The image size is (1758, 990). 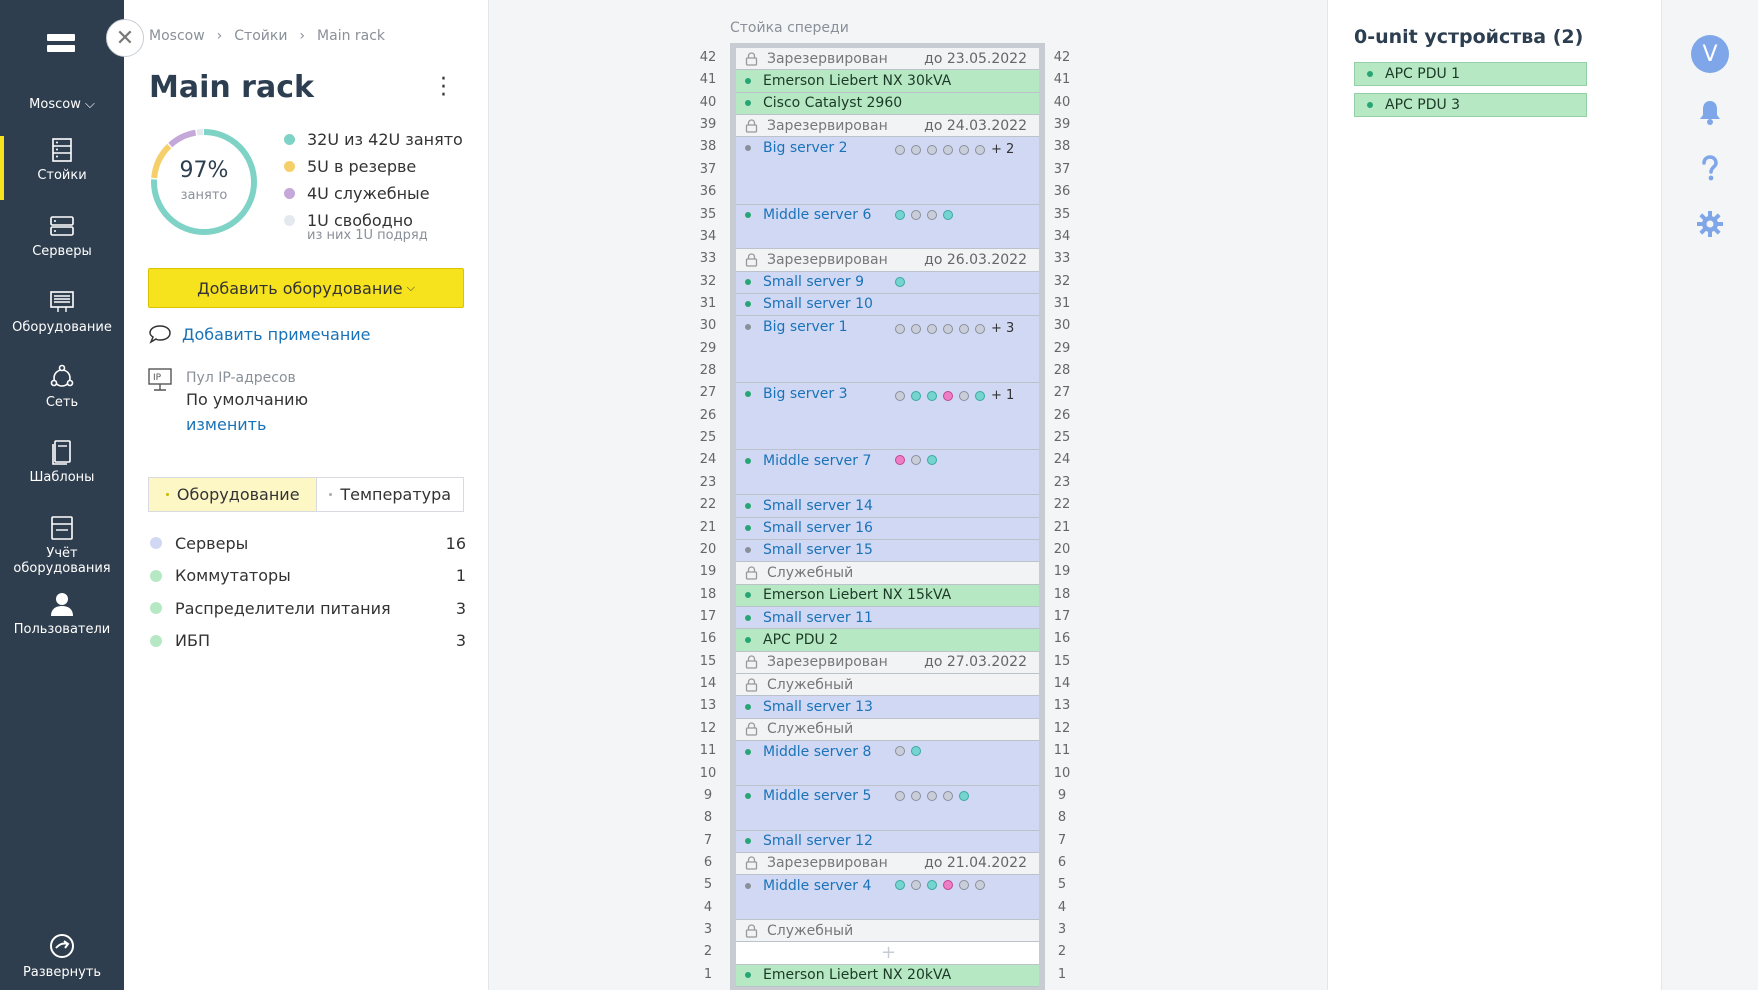 What do you see at coordinates (887, 260) in the screenshot?
I see `rack-slot-reserved: Зарезервировандо 26.03.2022` at bounding box center [887, 260].